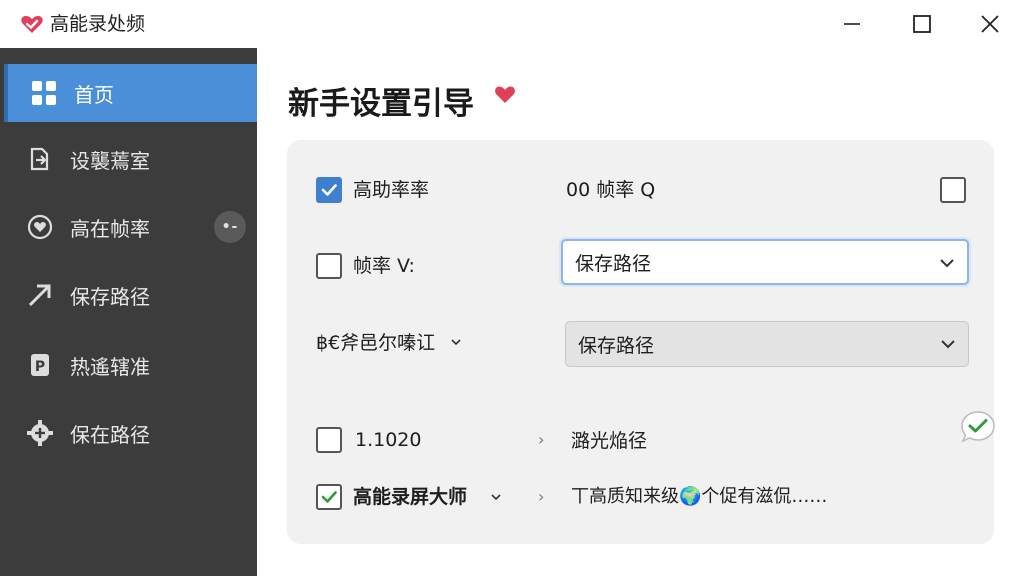 The image size is (1024, 576). I want to click on sidebar-item-hotkeys: P 热遙辖准, so click(128, 365).